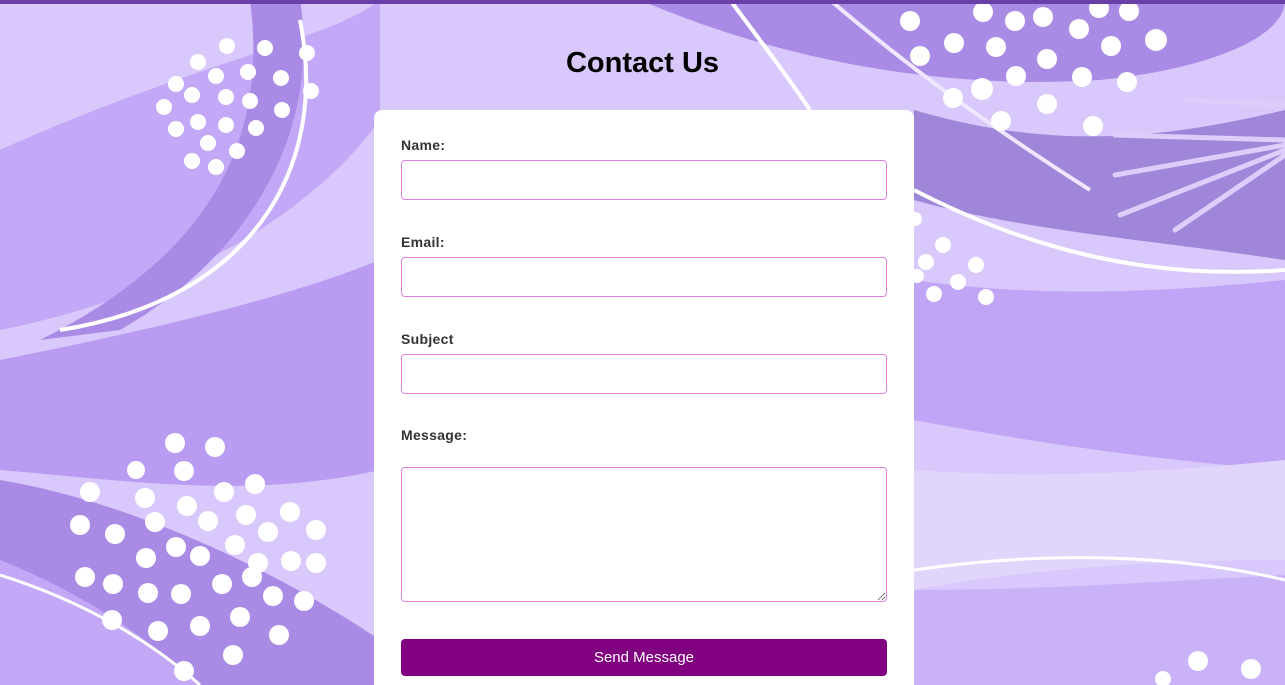  I want to click on message-textarea, so click(644, 534).